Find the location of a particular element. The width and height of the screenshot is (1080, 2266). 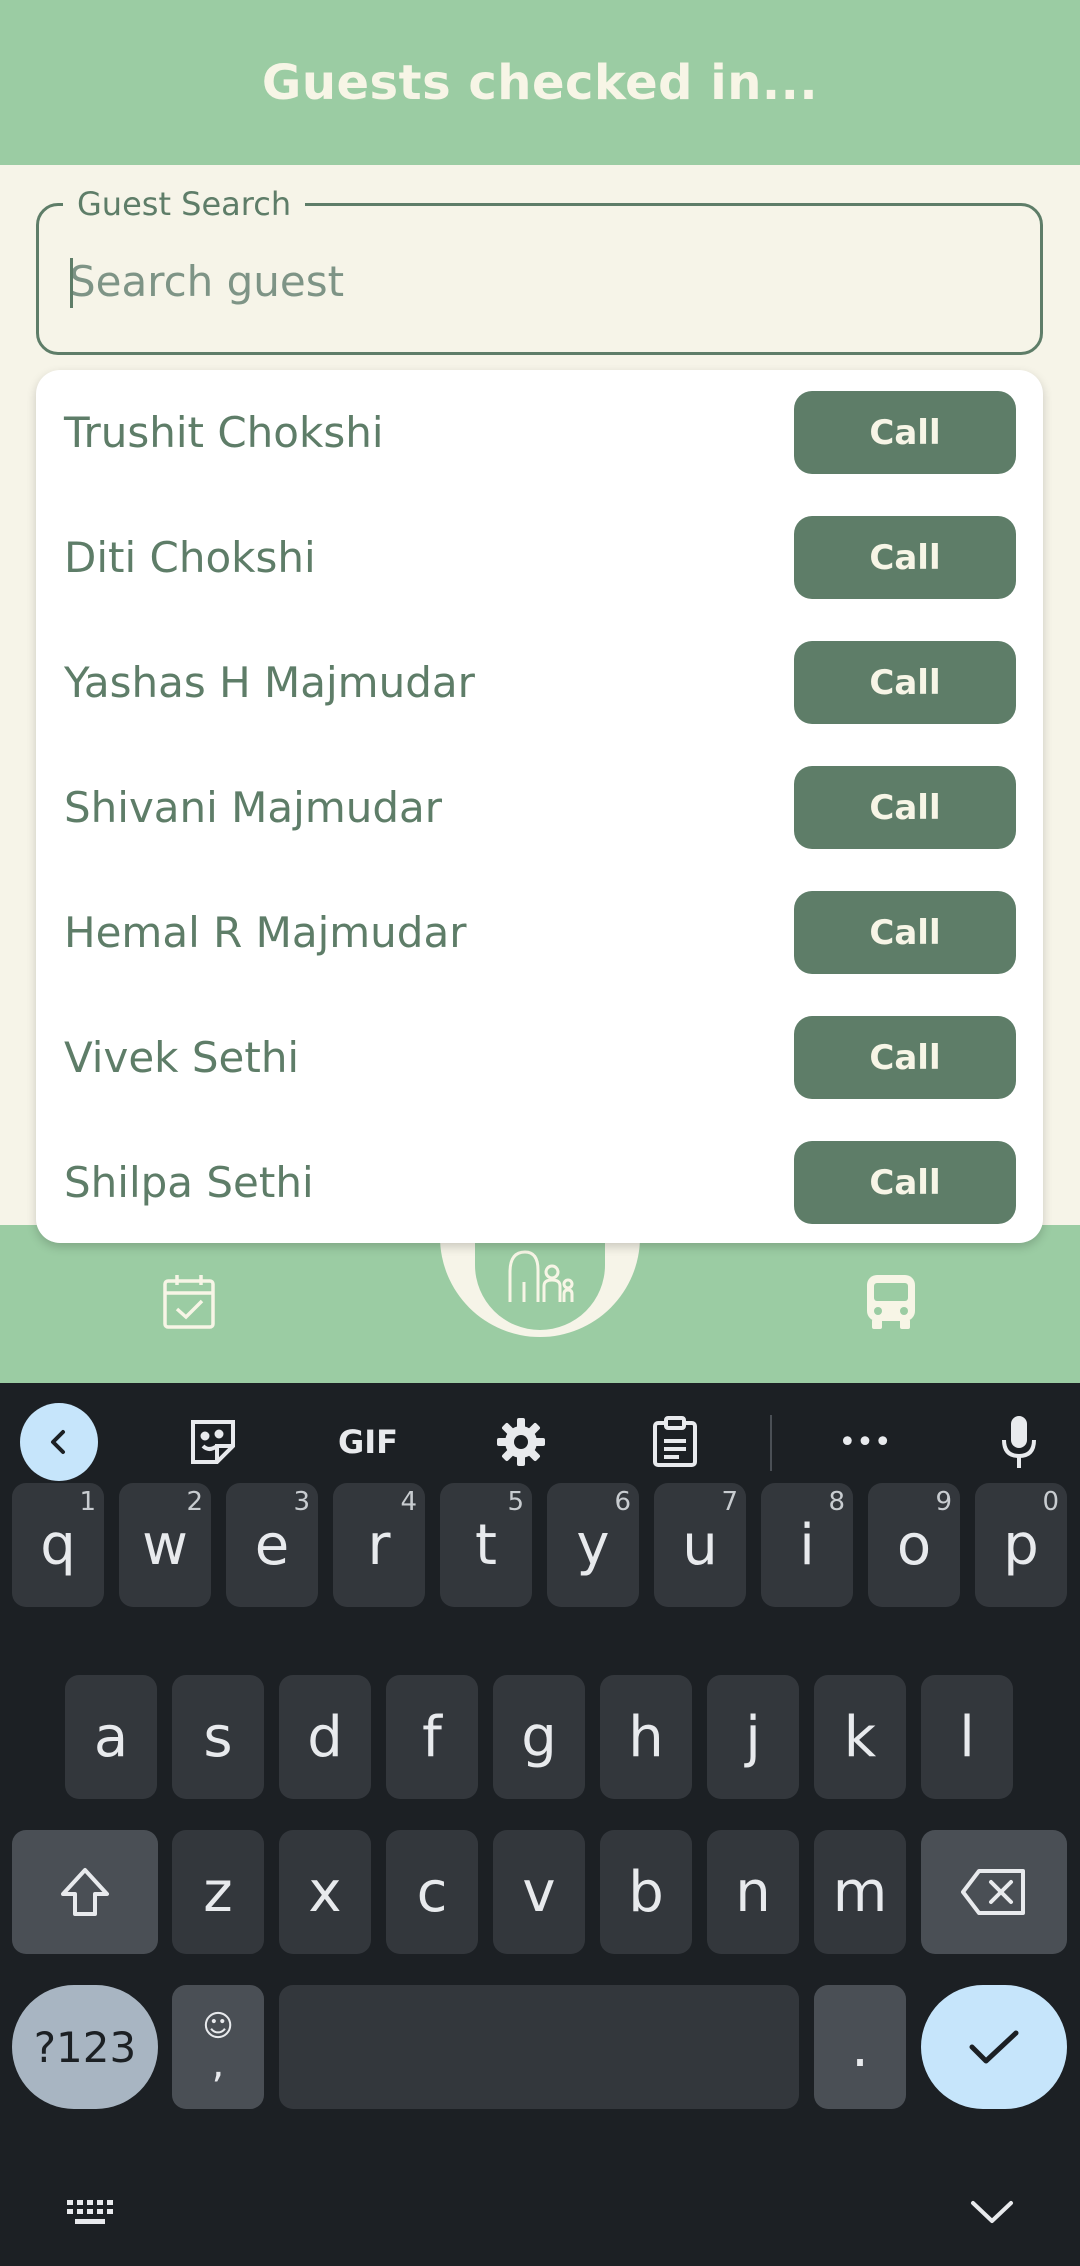

key-label: e is located at coordinates (272, 1545).